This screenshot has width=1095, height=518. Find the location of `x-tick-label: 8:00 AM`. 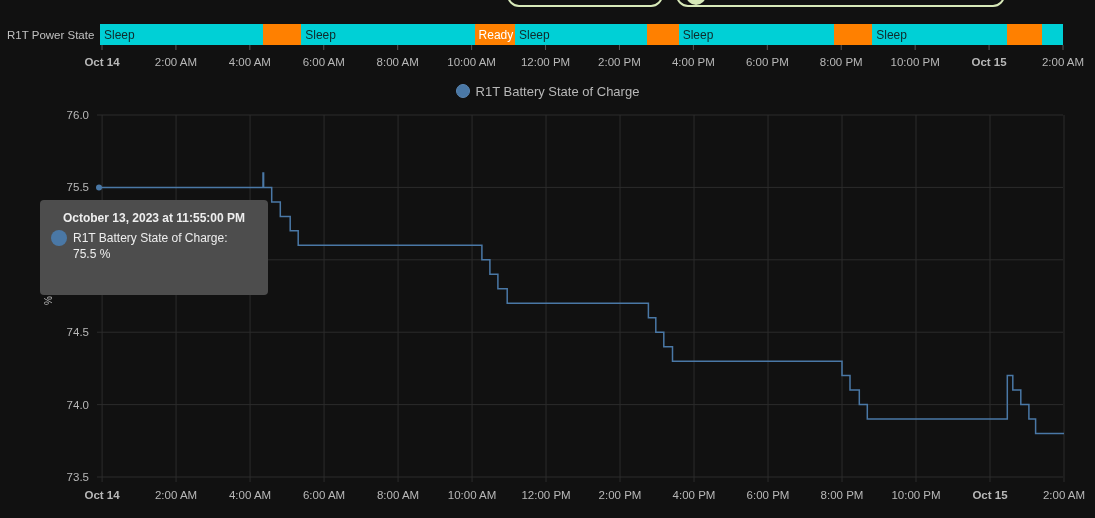

x-tick-label: 8:00 AM is located at coordinates (398, 495).